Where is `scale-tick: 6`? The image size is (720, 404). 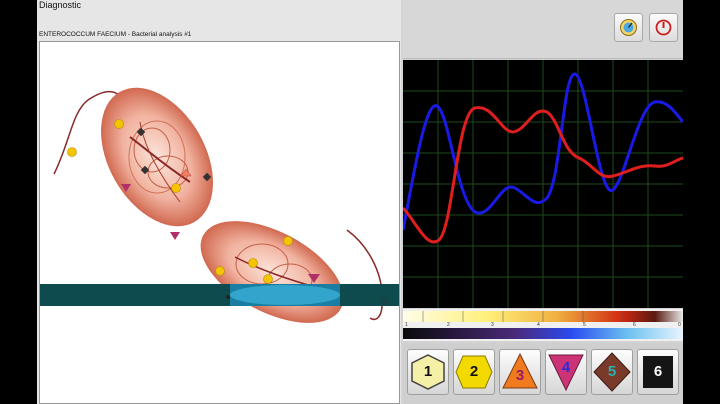
scale-tick: 6 is located at coordinates (634, 325).